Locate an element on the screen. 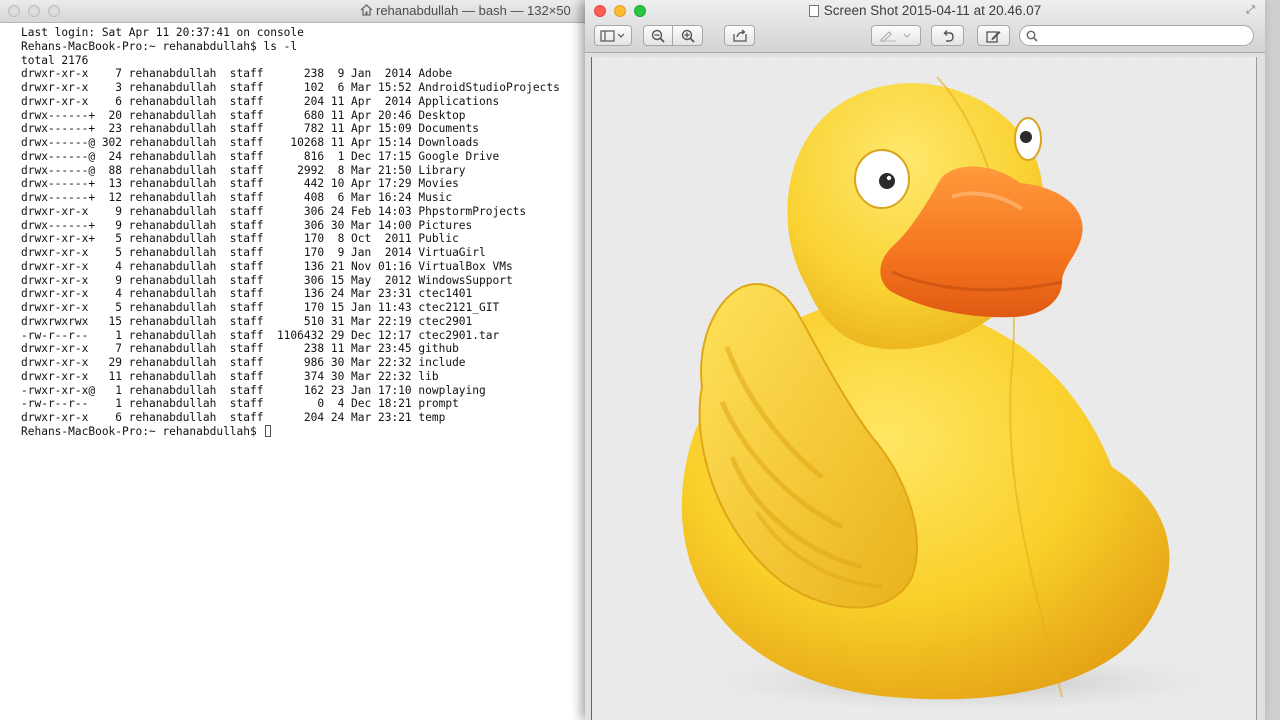  home-icon is located at coordinates (366, 12).